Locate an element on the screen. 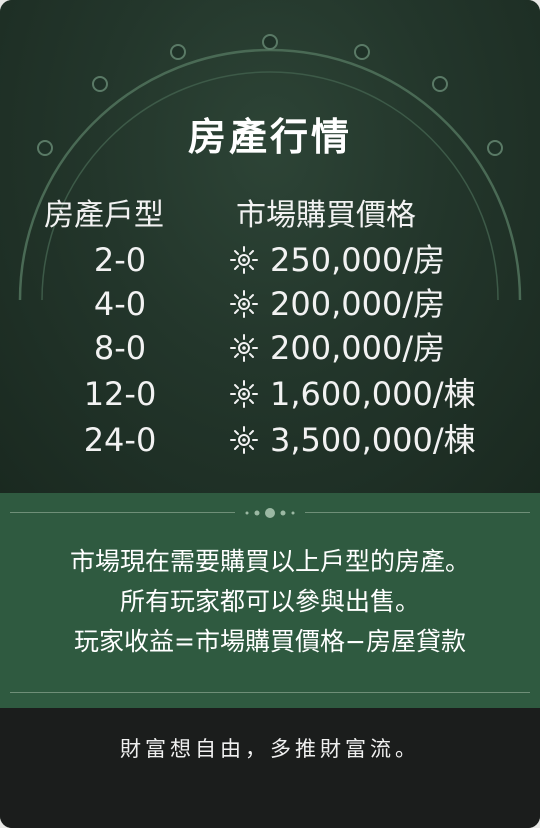  price-row: 4-0 200,000/房 is located at coordinates (270, 304).